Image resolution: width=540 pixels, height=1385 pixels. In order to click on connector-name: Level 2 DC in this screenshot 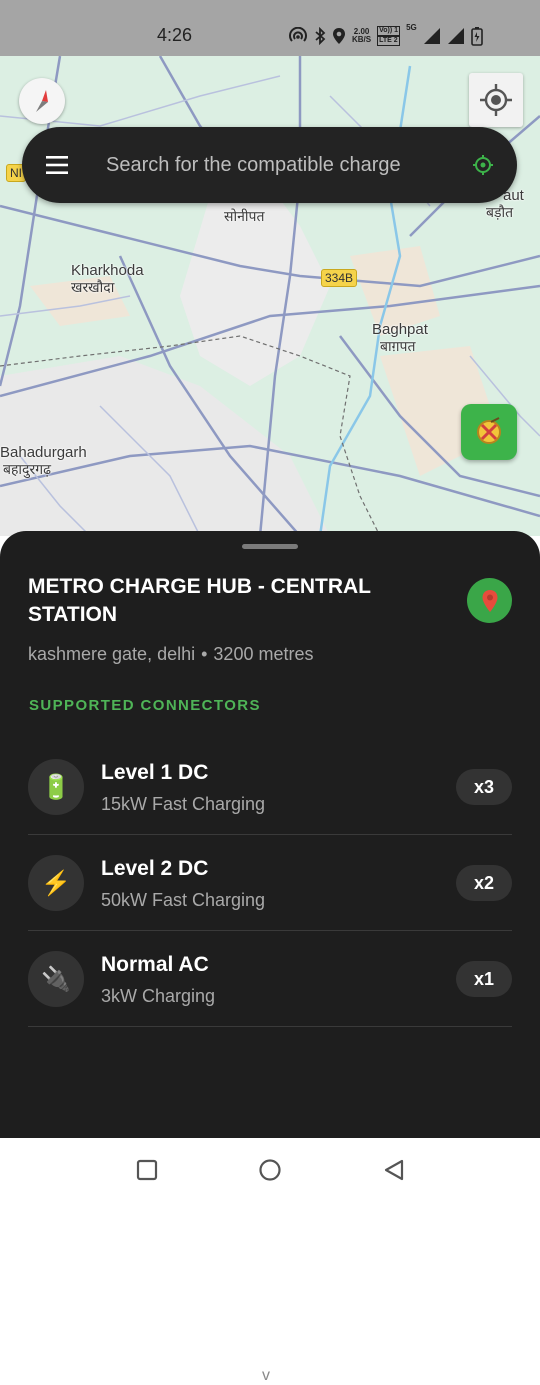, I will do `click(155, 868)`.